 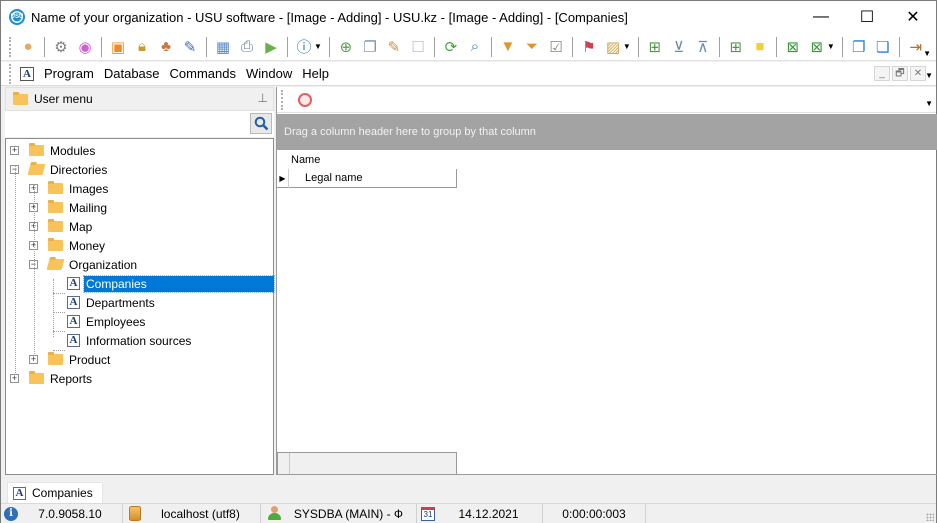 What do you see at coordinates (760, 47) in the screenshot?
I see `sticky-note-button: ■` at bounding box center [760, 47].